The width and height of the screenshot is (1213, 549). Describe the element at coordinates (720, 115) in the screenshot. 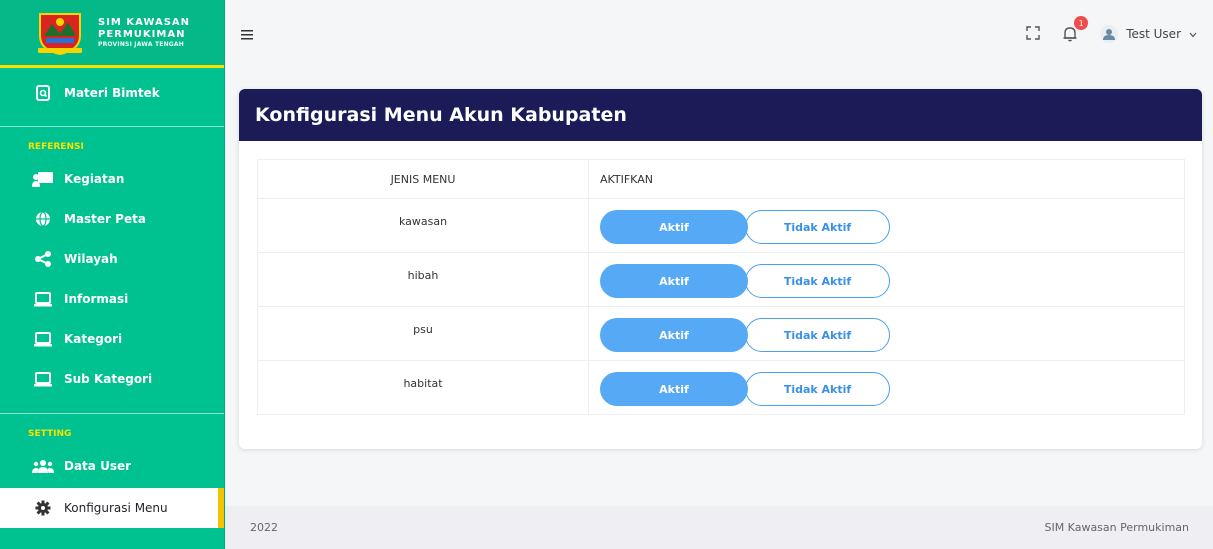

I see `card-header: Konfigurasi Menu Akun Kabupaten` at that location.